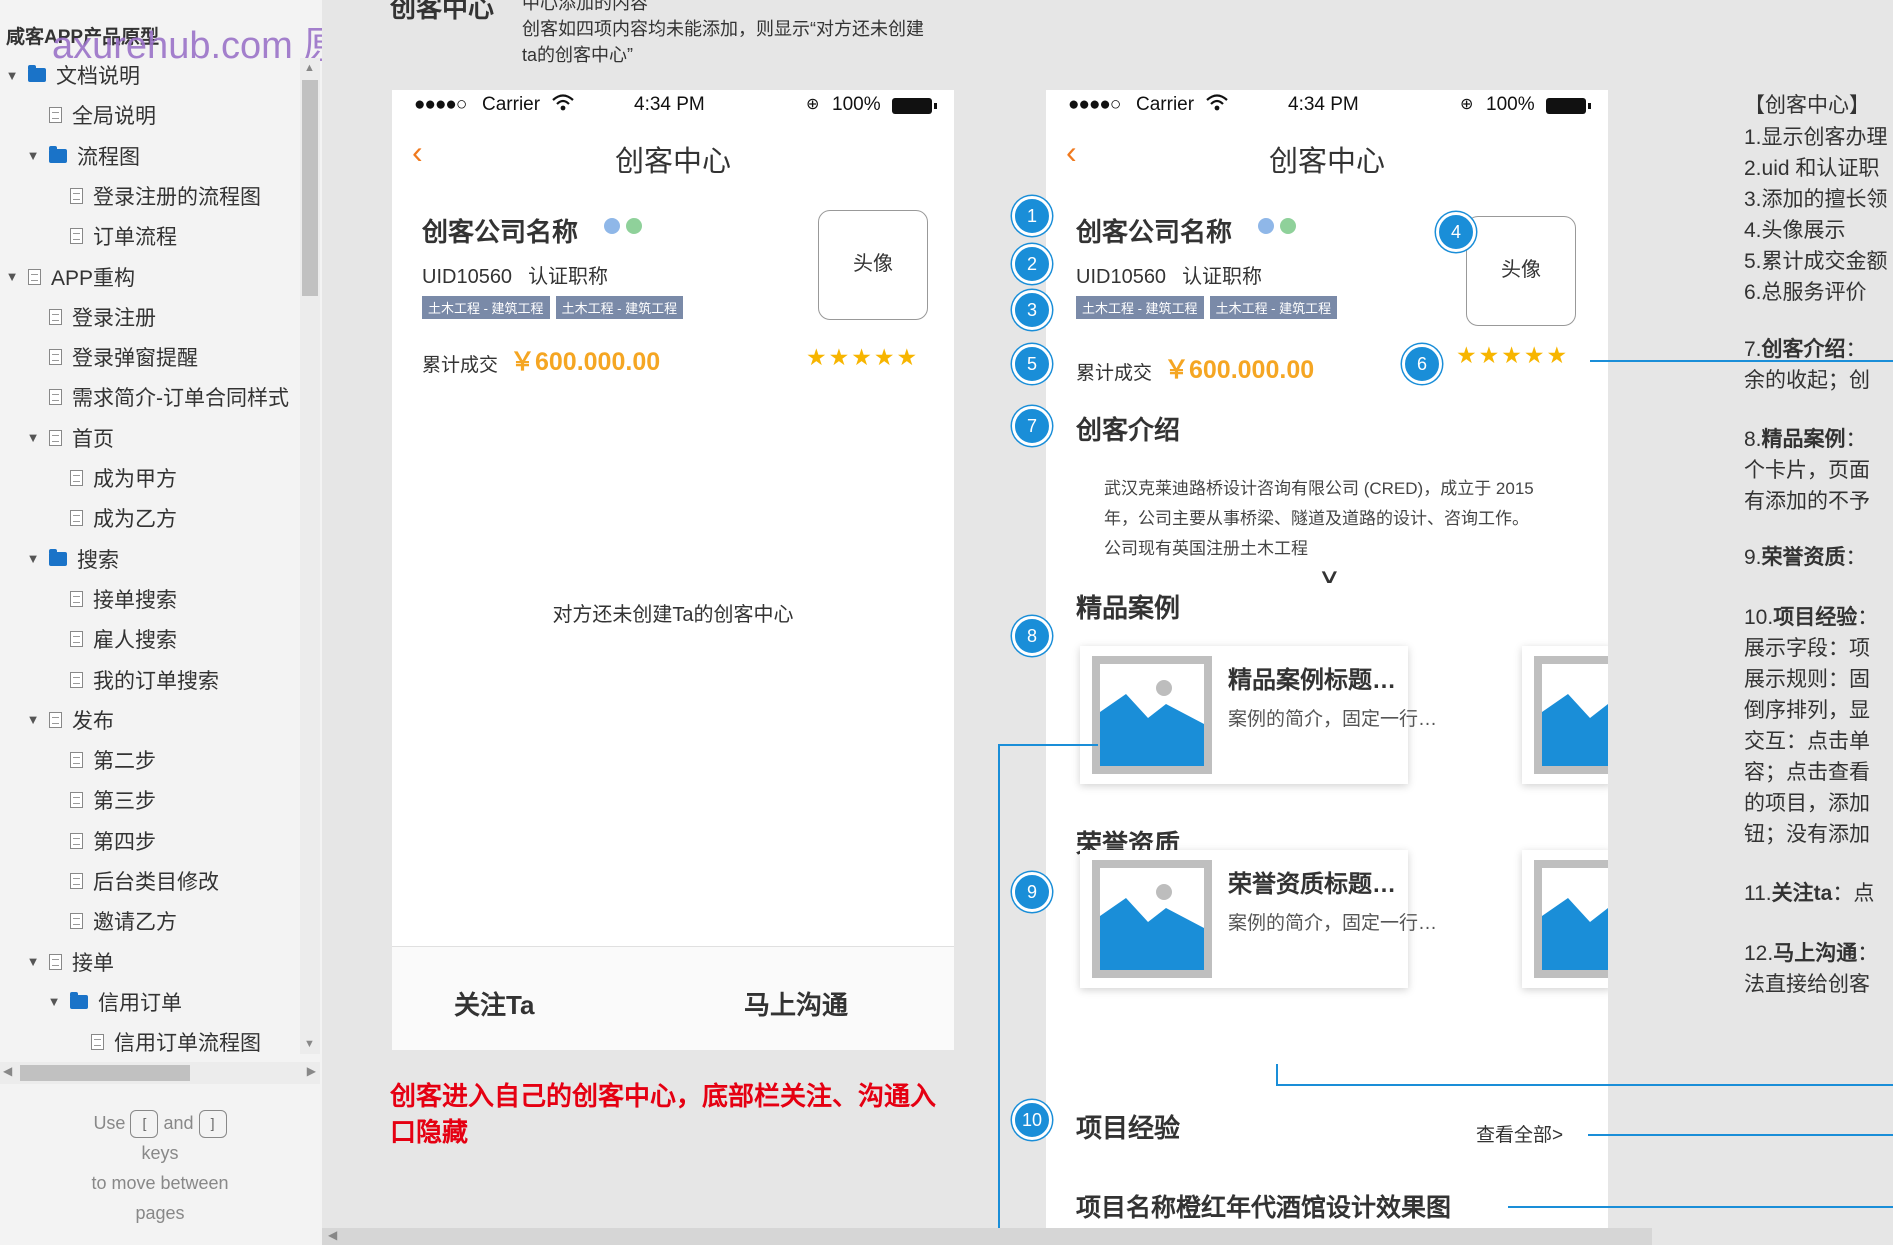 The width and height of the screenshot is (1893, 1245). I want to click on rating-stars-icon: ★★★★★, so click(863, 357).